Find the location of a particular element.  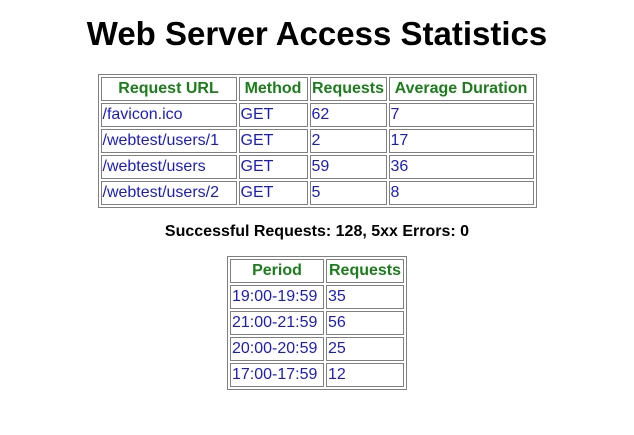

requests-cell: 56 is located at coordinates (365, 323).